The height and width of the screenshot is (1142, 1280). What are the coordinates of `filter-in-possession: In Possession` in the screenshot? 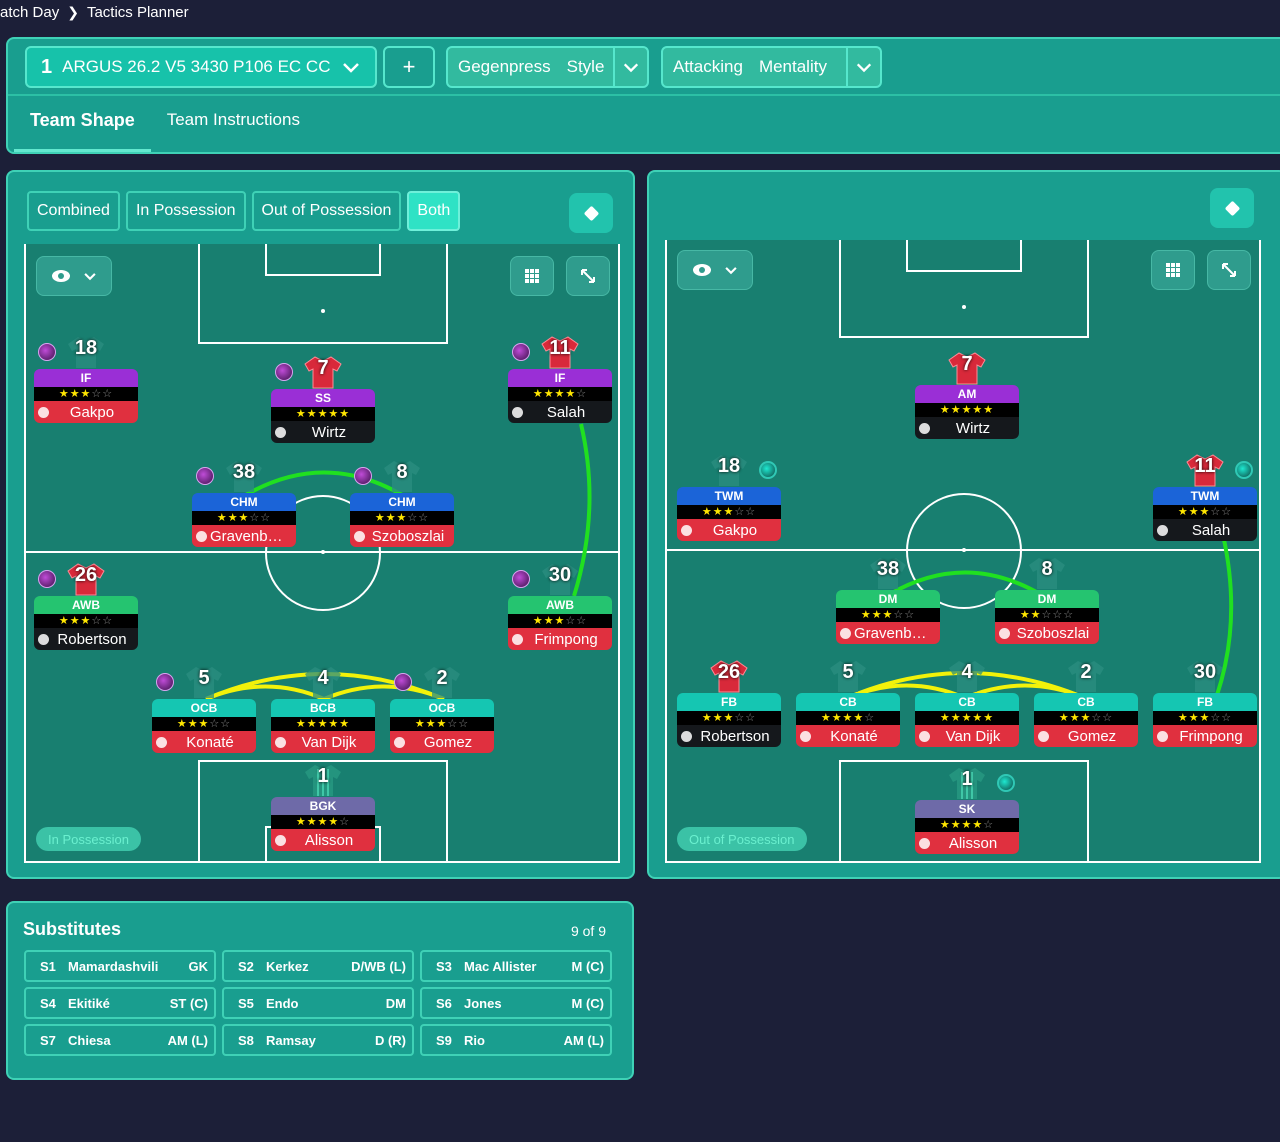 It's located at (185, 211).